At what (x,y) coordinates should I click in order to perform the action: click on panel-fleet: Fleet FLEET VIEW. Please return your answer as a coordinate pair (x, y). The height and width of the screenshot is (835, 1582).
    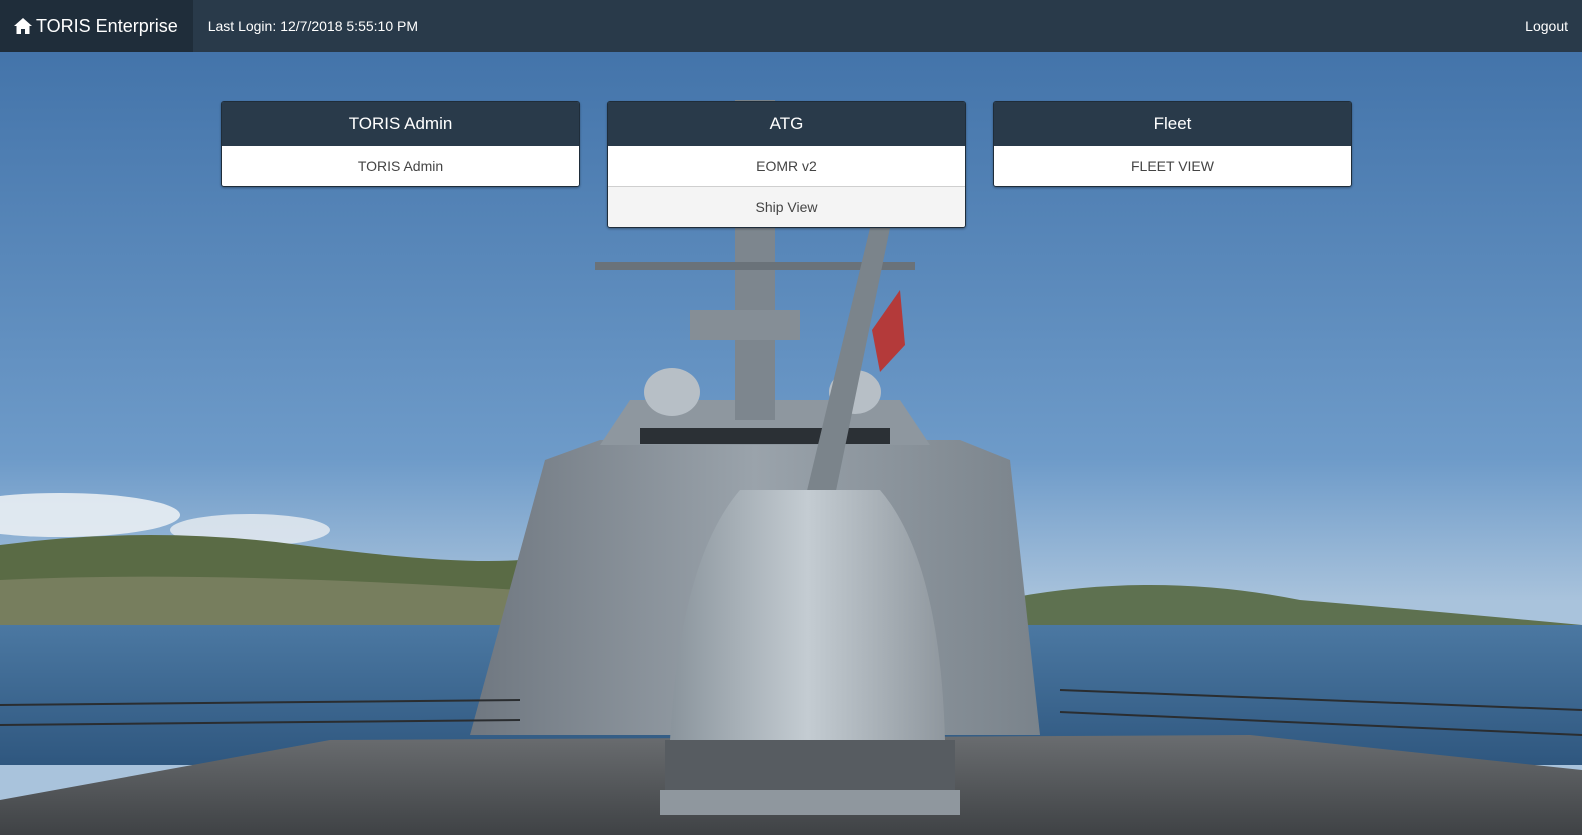
    Looking at the image, I should click on (1172, 144).